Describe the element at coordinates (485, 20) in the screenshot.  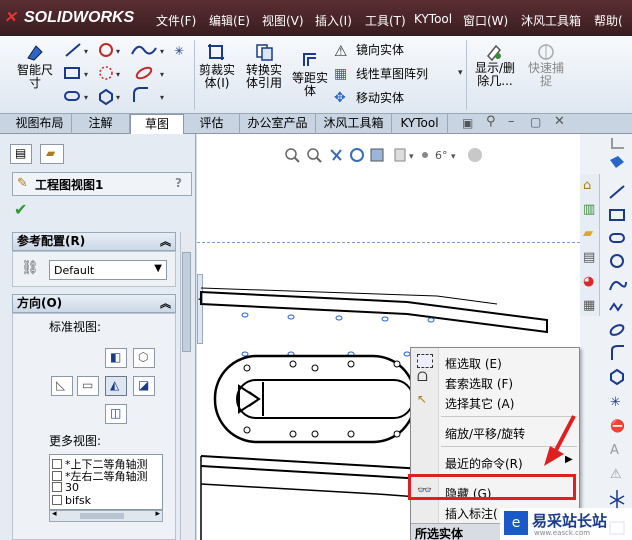
I see `menu-window: 窗口(W)` at that location.